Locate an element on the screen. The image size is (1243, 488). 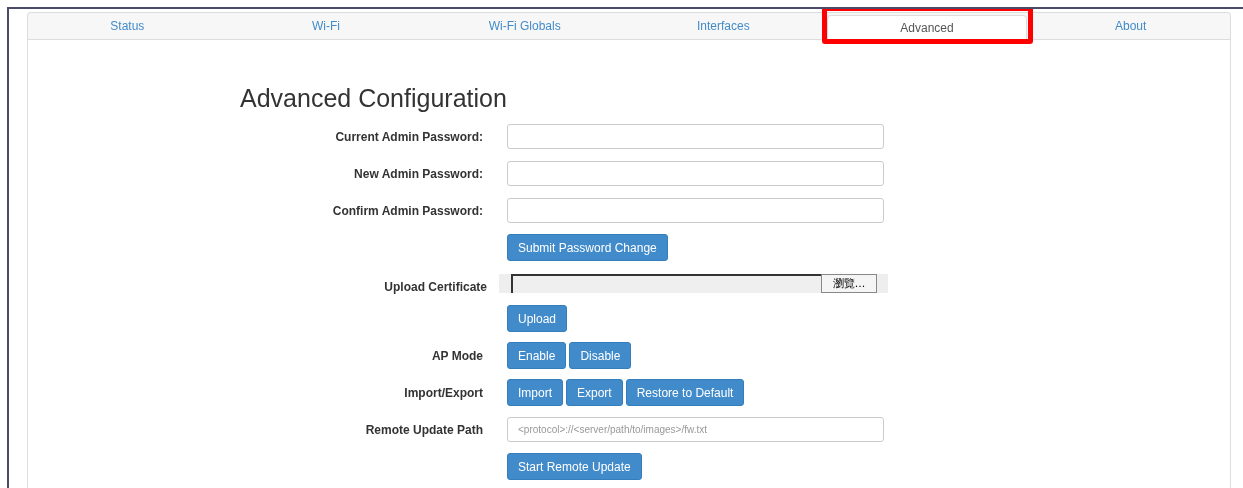
field-label: Remote Update Path is located at coordinates (423, 429).